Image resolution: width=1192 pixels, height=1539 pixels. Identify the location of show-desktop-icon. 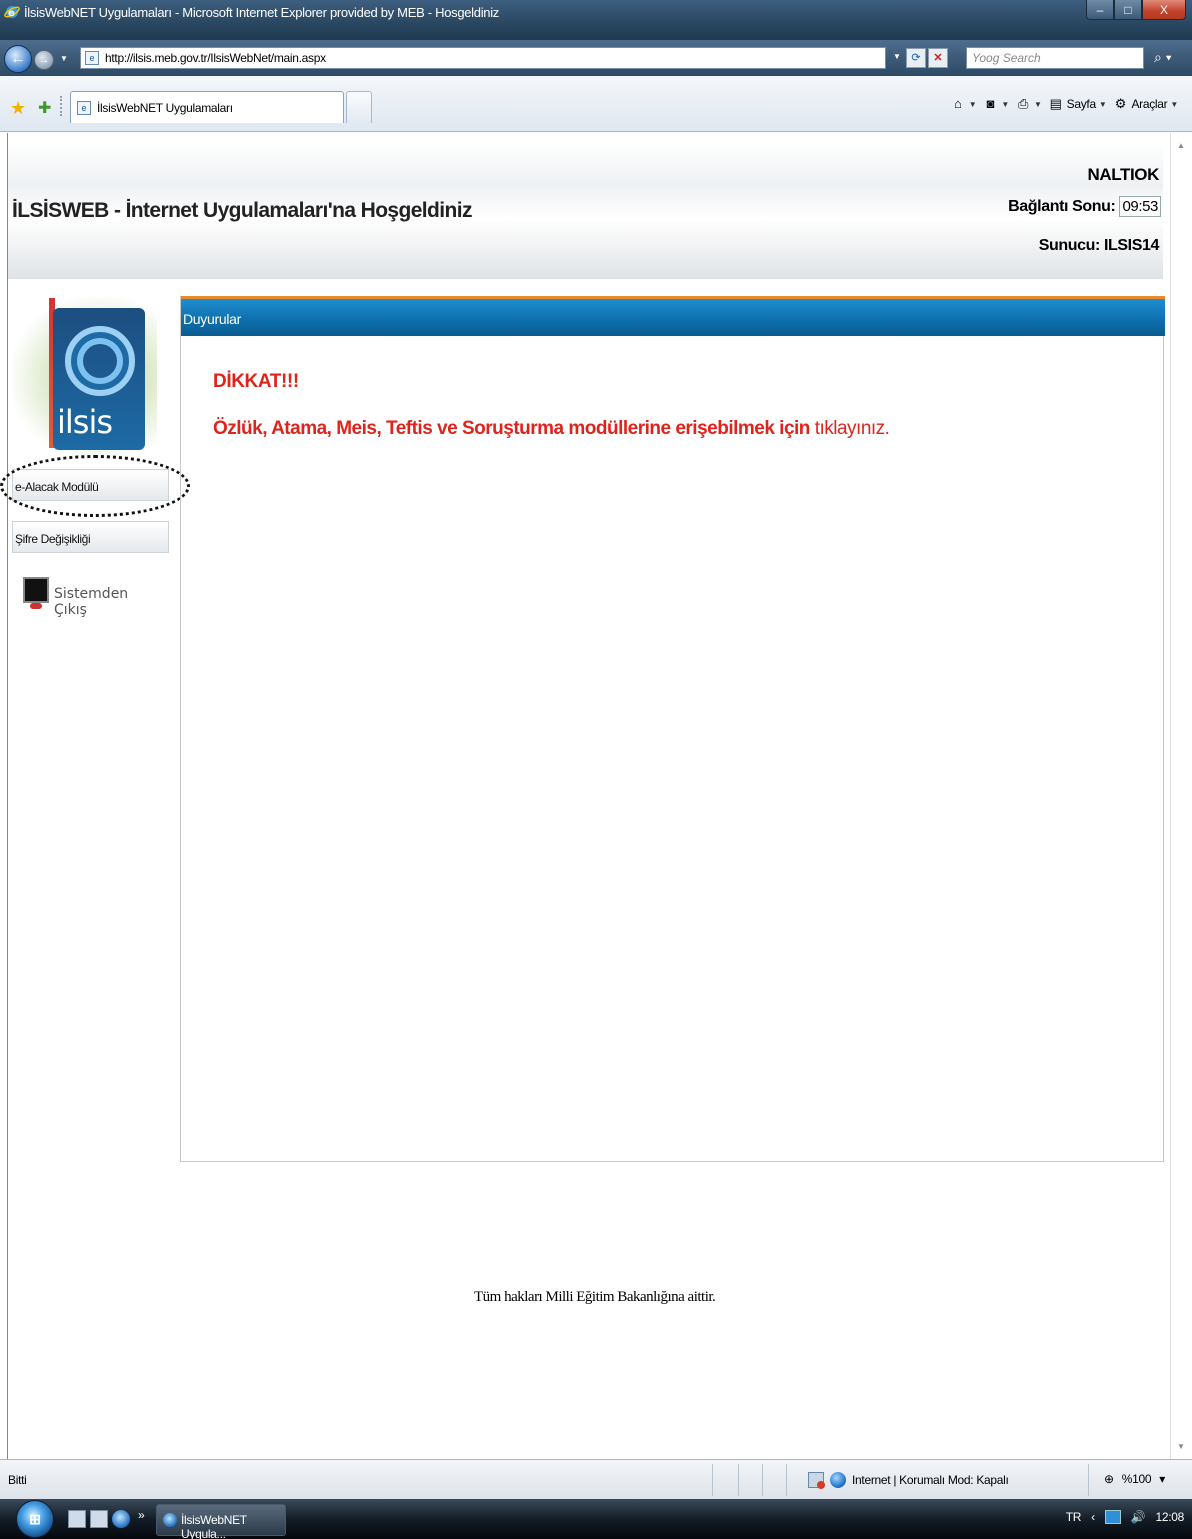
(77, 1519).